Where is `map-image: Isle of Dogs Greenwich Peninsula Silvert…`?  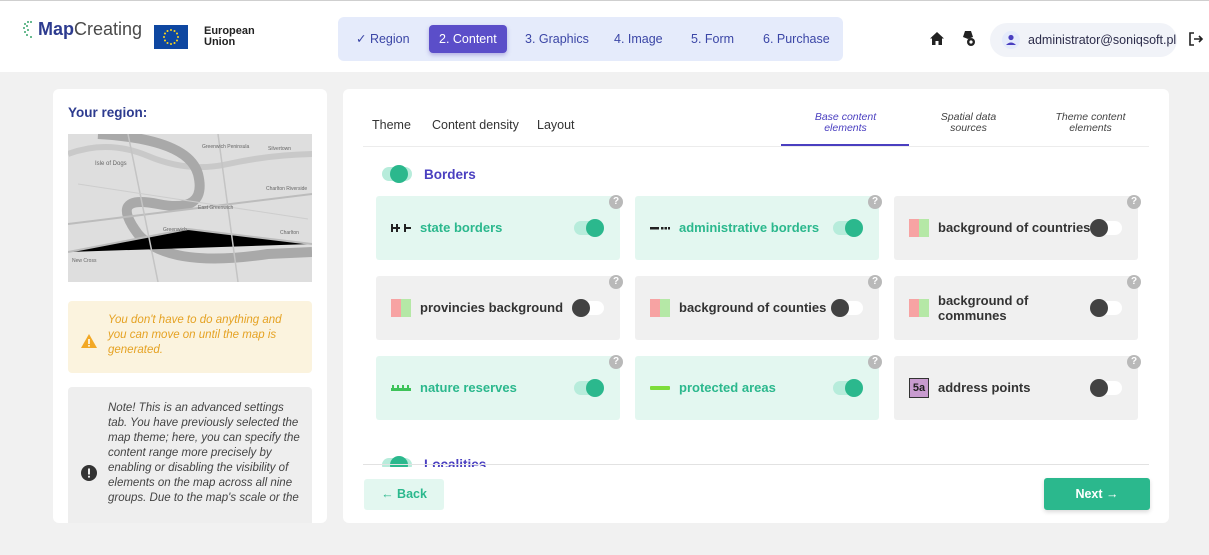 map-image: Isle of Dogs Greenwich Peninsula Silvert… is located at coordinates (190, 208).